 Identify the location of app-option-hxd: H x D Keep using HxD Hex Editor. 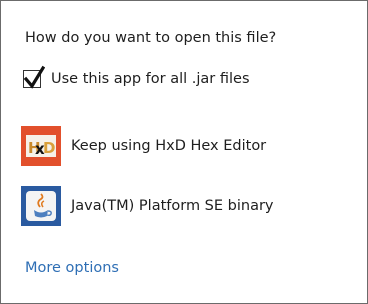
(143, 146).